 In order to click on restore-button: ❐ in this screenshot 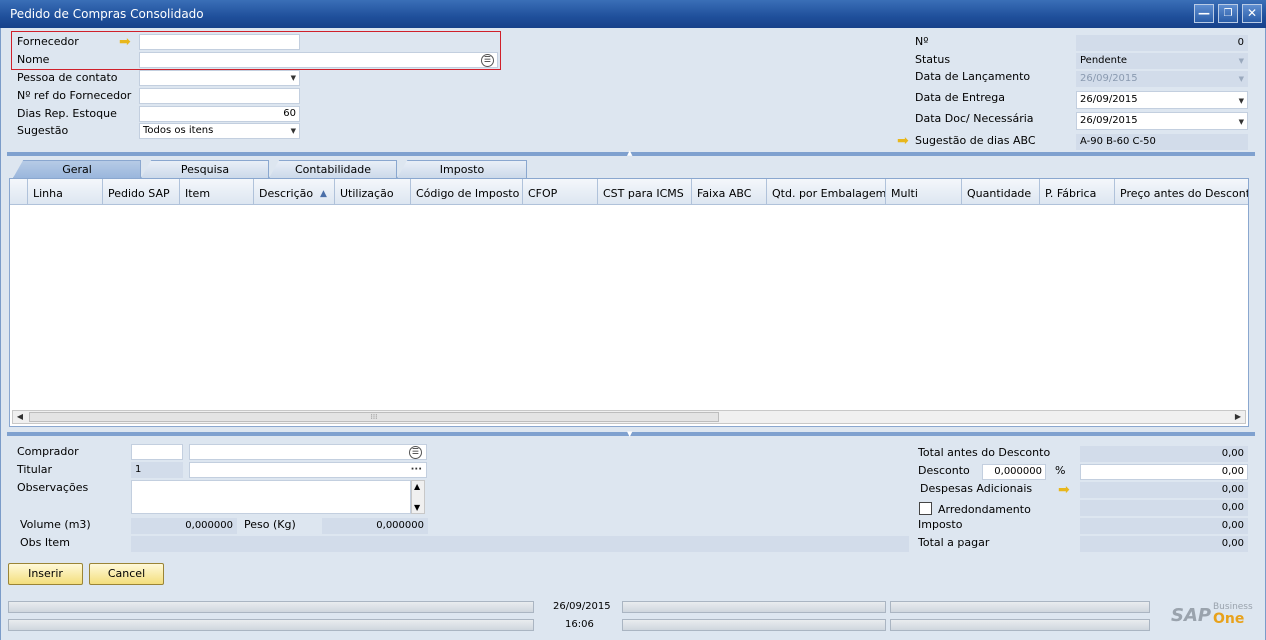, I will do `click(1228, 13)`.